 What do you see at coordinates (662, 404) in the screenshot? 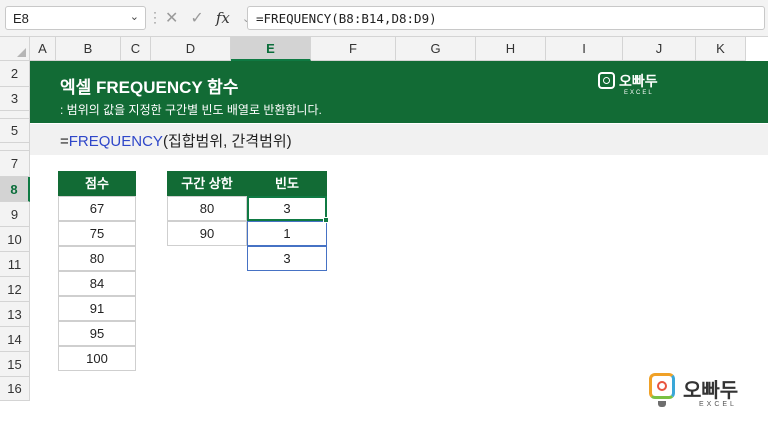
I see `logo-stem-icon` at bounding box center [662, 404].